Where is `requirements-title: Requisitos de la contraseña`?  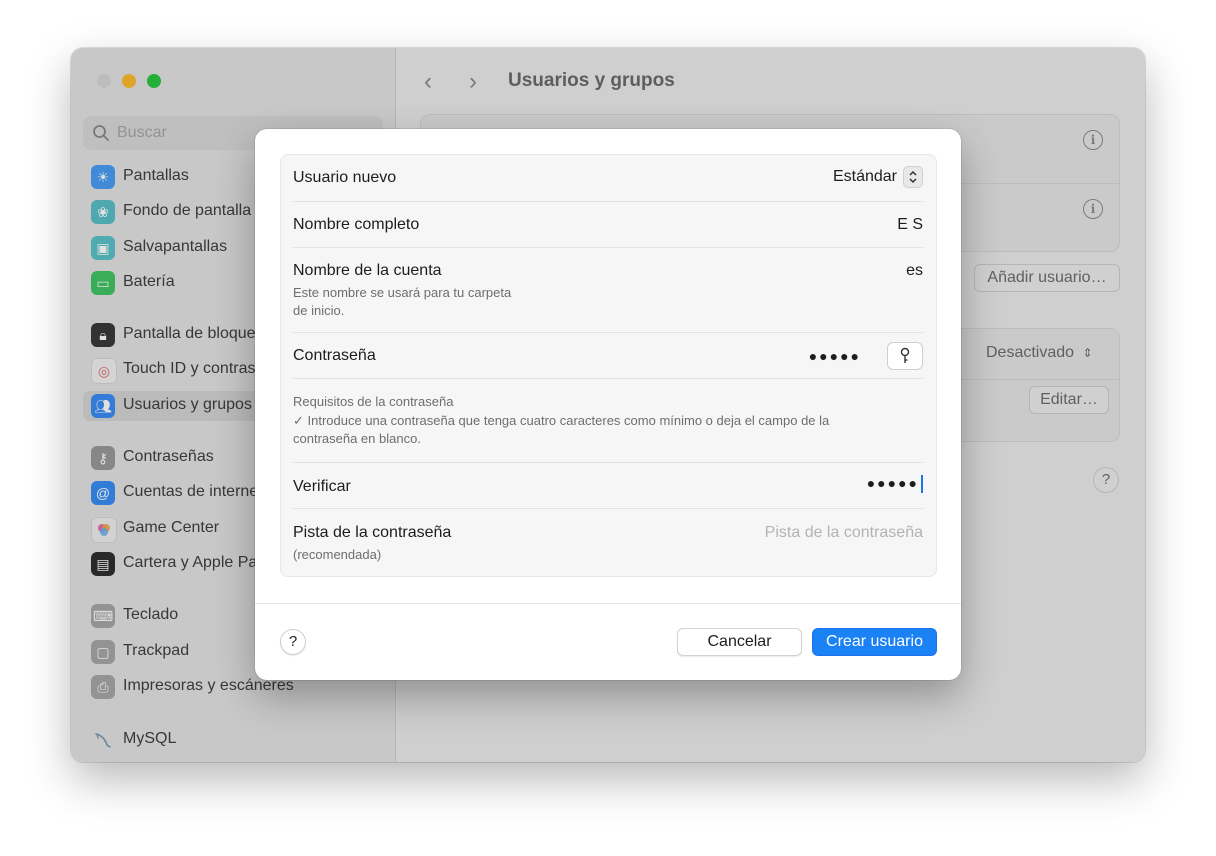
requirements-title: Requisitos de la contraseña is located at coordinates (373, 401).